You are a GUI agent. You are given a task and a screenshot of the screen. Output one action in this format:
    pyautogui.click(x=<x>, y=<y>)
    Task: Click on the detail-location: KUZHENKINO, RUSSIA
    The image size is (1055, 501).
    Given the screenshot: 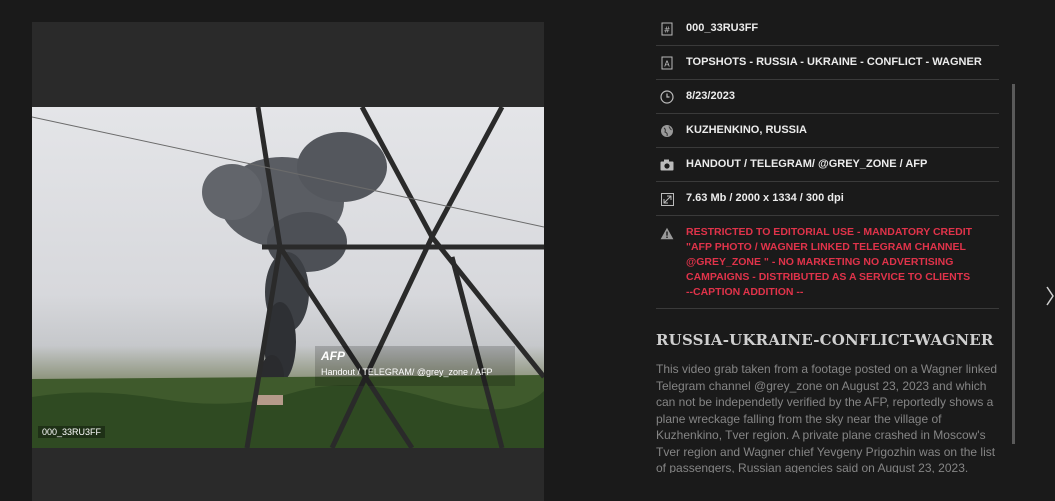 What is the action you would take?
    pyautogui.click(x=827, y=131)
    